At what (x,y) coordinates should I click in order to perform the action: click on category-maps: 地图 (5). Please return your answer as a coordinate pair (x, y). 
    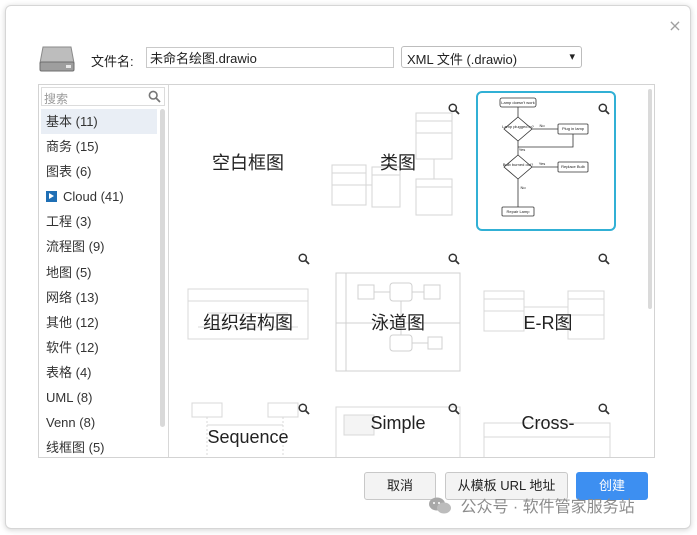
    Looking at the image, I should click on (99, 272).